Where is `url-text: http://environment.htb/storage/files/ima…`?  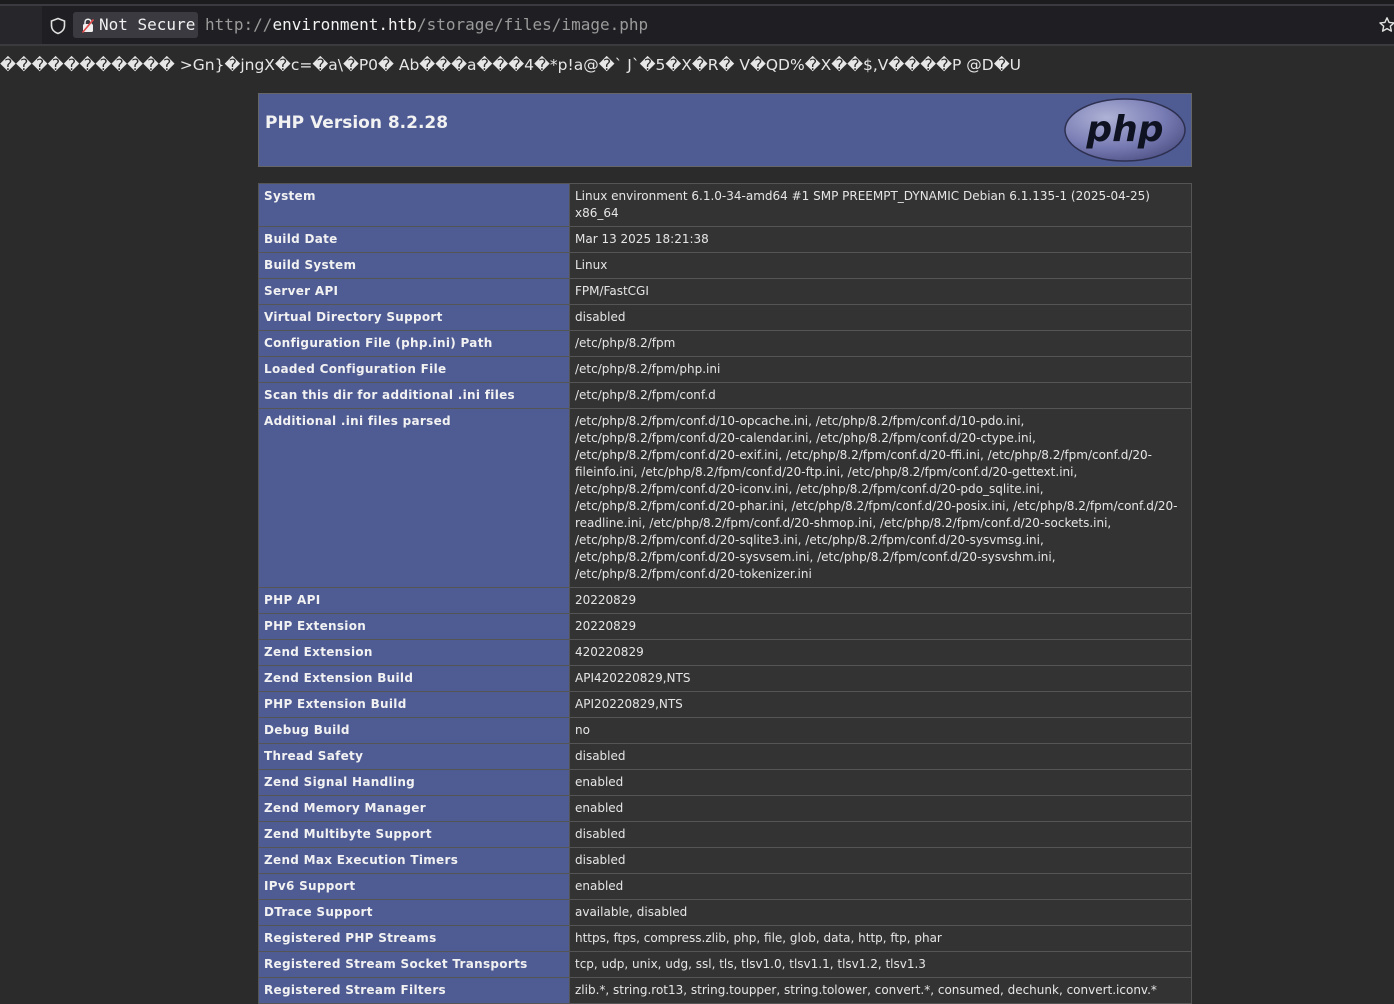 url-text: http://environment.htb/storage/files/ima… is located at coordinates (426, 24).